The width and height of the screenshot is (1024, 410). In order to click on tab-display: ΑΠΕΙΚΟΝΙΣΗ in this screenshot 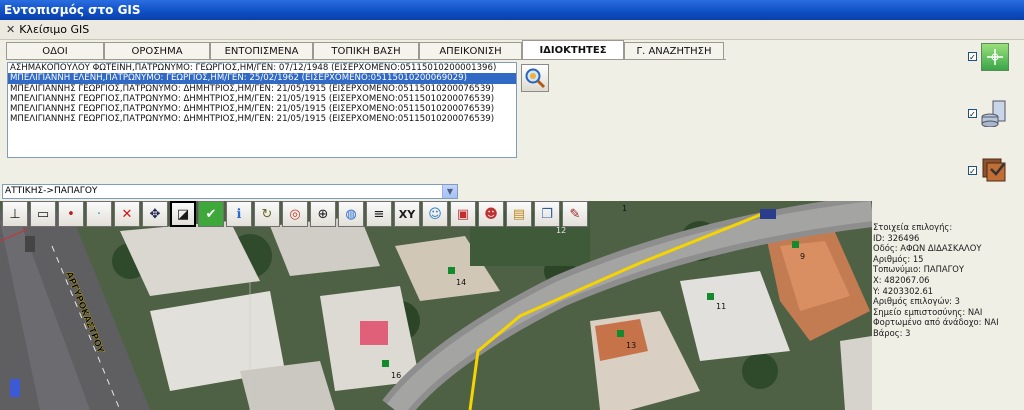, I will do `click(470, 50)`.